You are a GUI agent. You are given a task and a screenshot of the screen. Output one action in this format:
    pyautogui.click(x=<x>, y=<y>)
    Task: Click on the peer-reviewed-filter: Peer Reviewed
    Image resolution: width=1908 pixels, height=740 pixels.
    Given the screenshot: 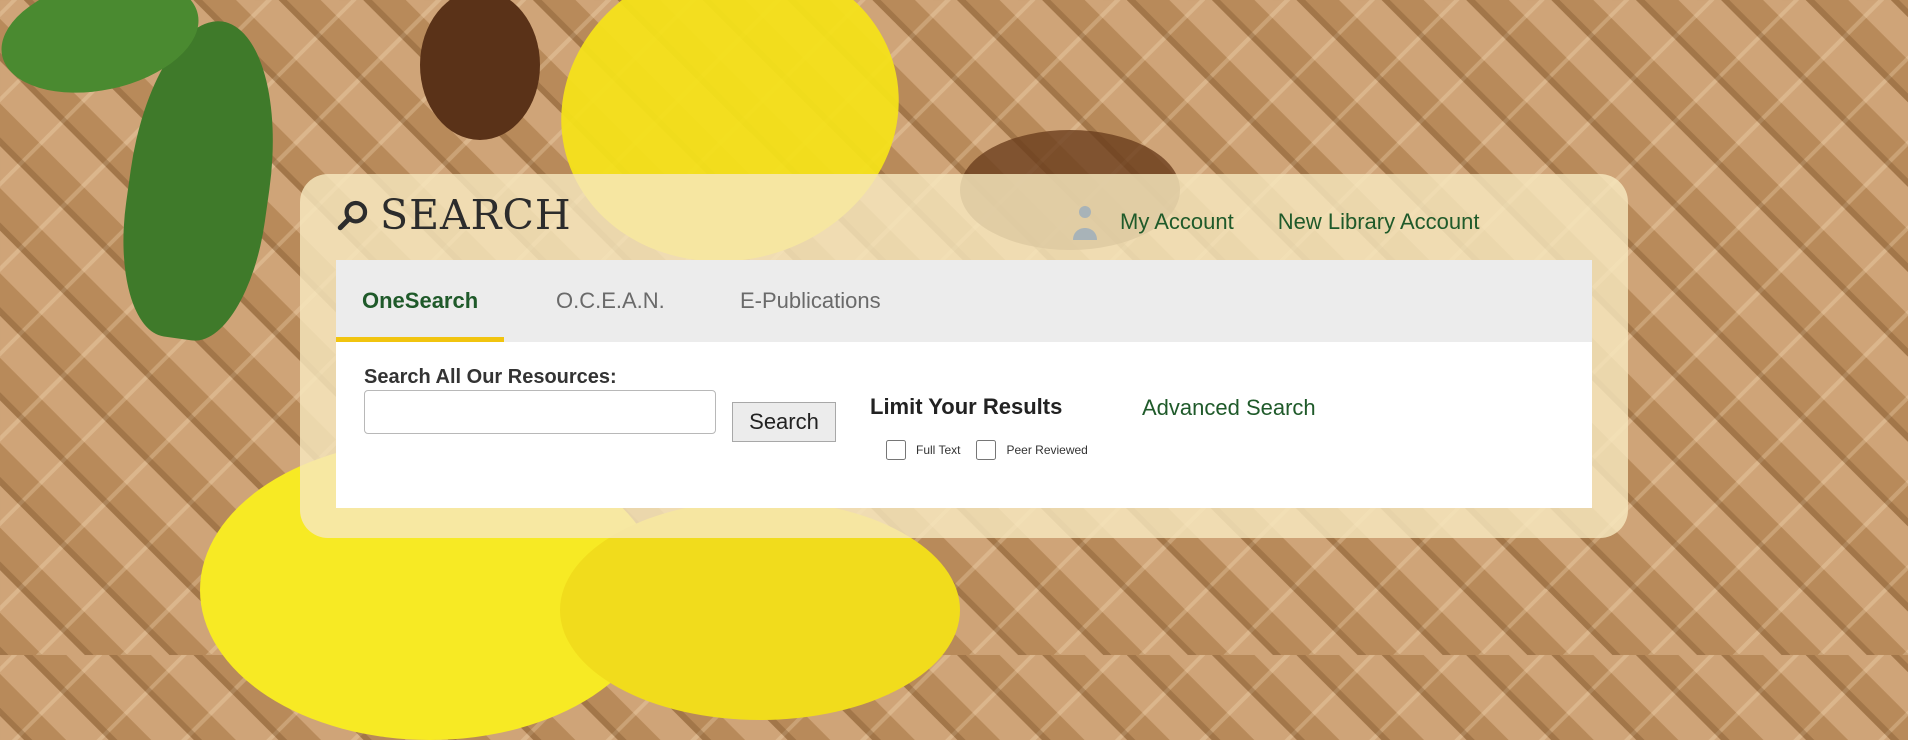 What is the action you would take?
    pyautogui.click(x=1032, y=450)
    